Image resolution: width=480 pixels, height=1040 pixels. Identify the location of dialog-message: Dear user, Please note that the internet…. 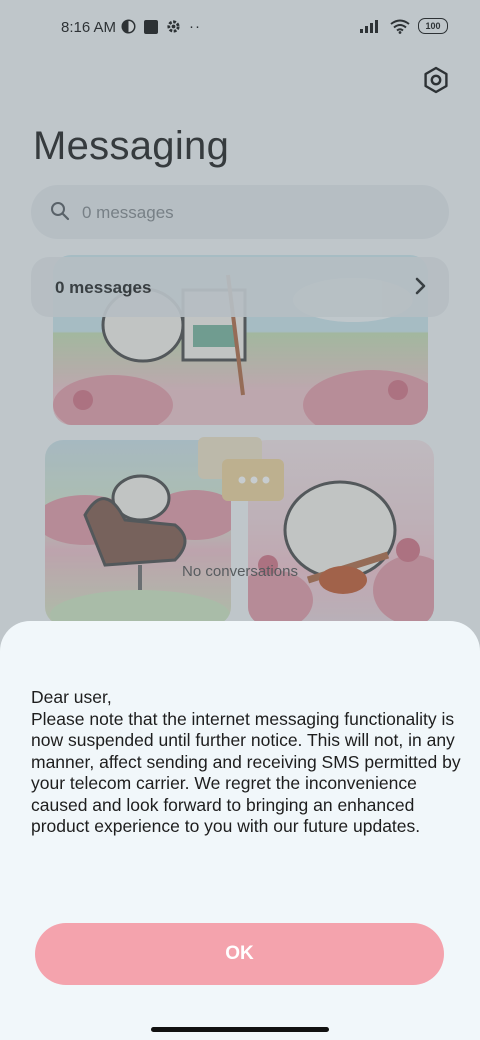
(246, 761).